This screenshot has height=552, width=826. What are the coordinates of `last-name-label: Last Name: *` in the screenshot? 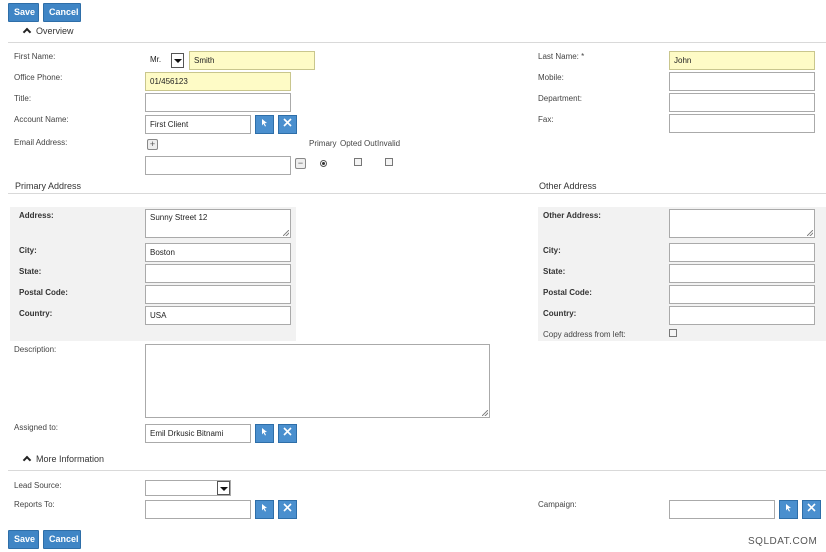 It's located at (561, 56).